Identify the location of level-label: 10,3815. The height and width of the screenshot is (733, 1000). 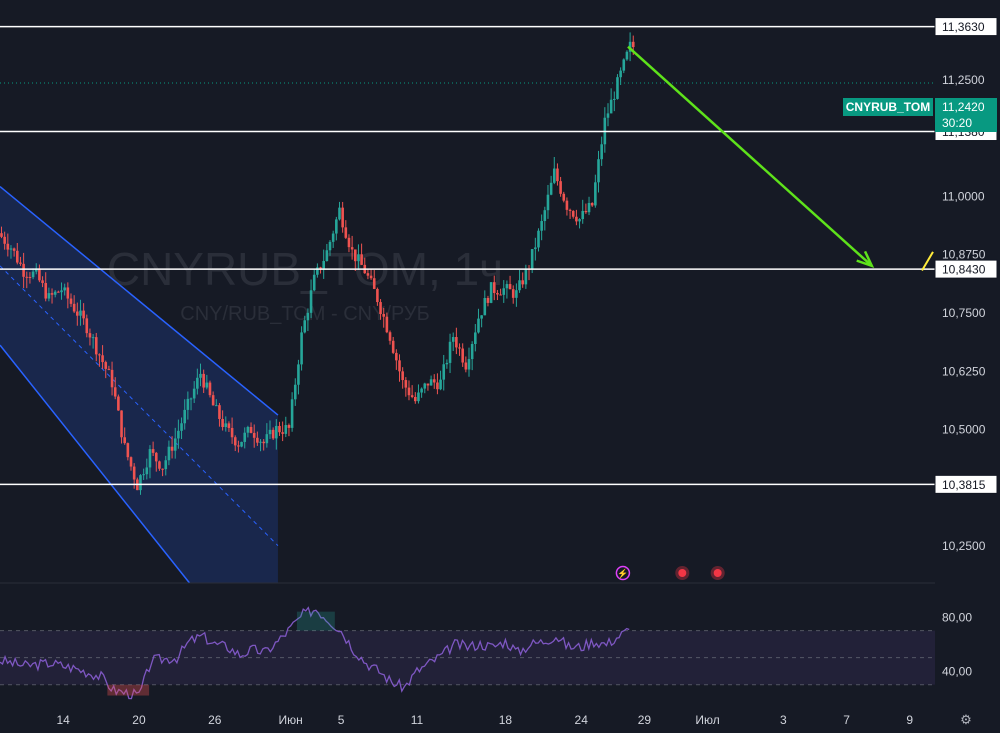
(964, 485).